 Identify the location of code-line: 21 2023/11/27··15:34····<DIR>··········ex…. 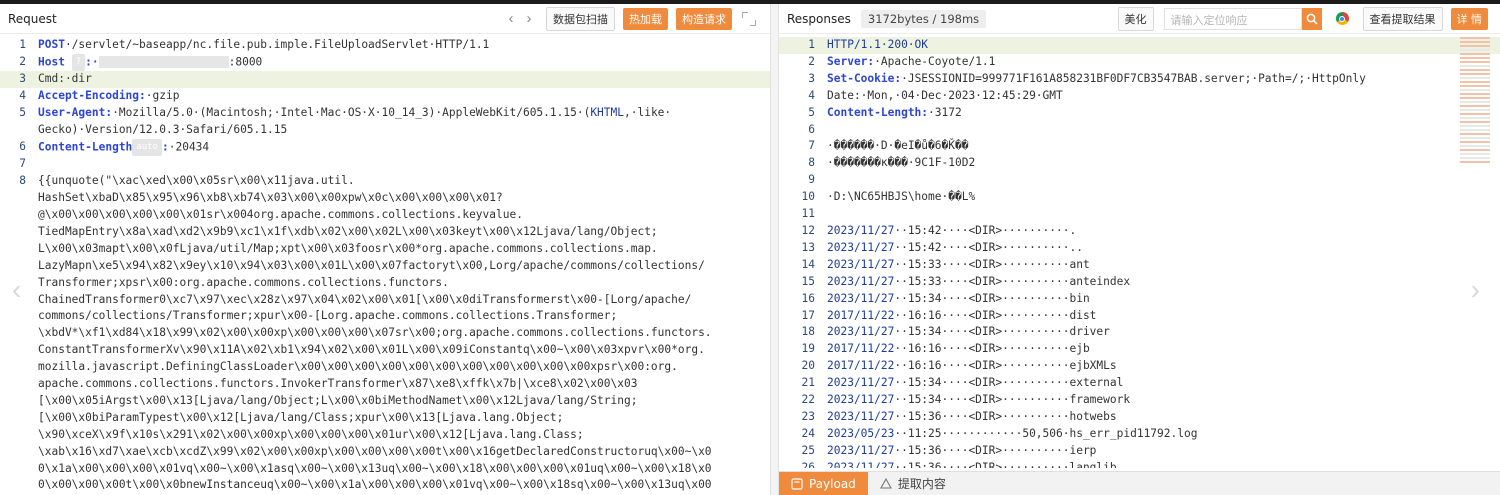
(1139, 383).